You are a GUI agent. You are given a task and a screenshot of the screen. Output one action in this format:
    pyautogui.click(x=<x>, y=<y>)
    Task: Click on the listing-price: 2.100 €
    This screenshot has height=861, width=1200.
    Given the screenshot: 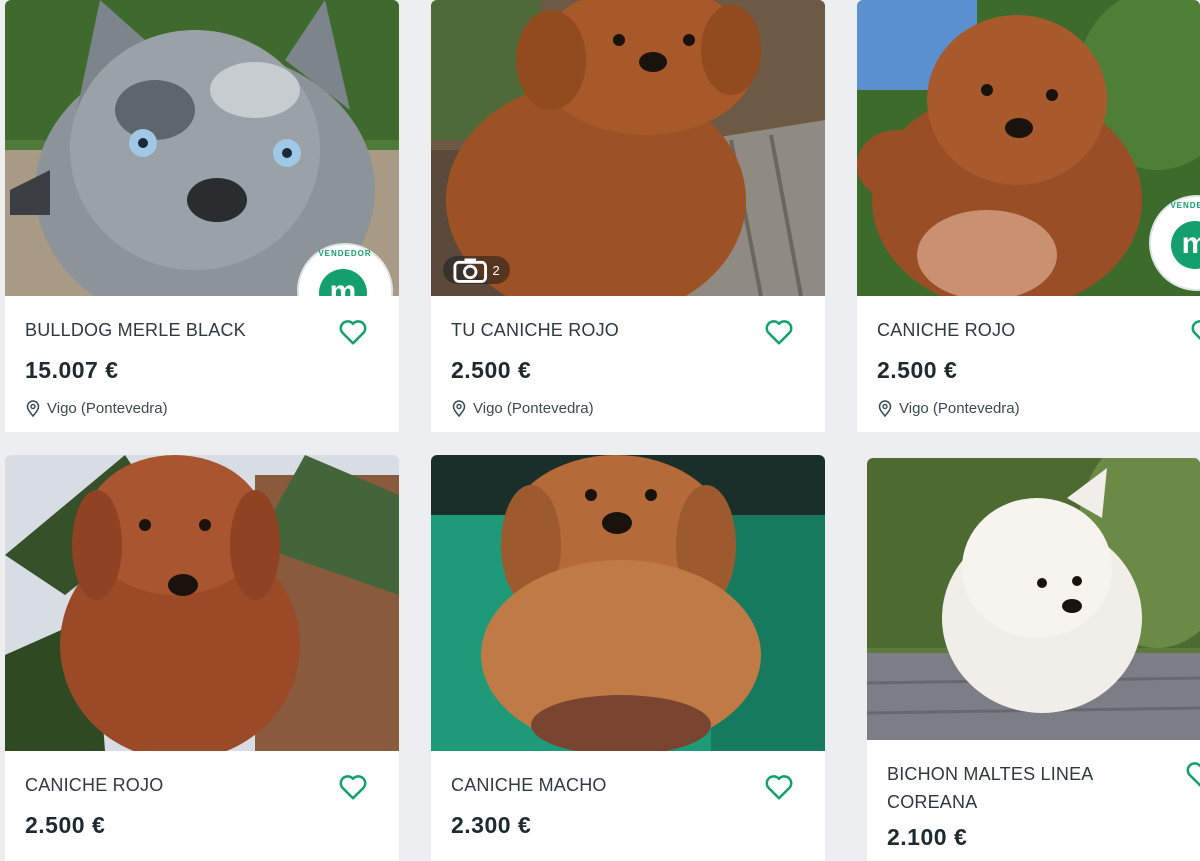 What is the action you would take?
    pyautogui.click(x=927, y=837)
    